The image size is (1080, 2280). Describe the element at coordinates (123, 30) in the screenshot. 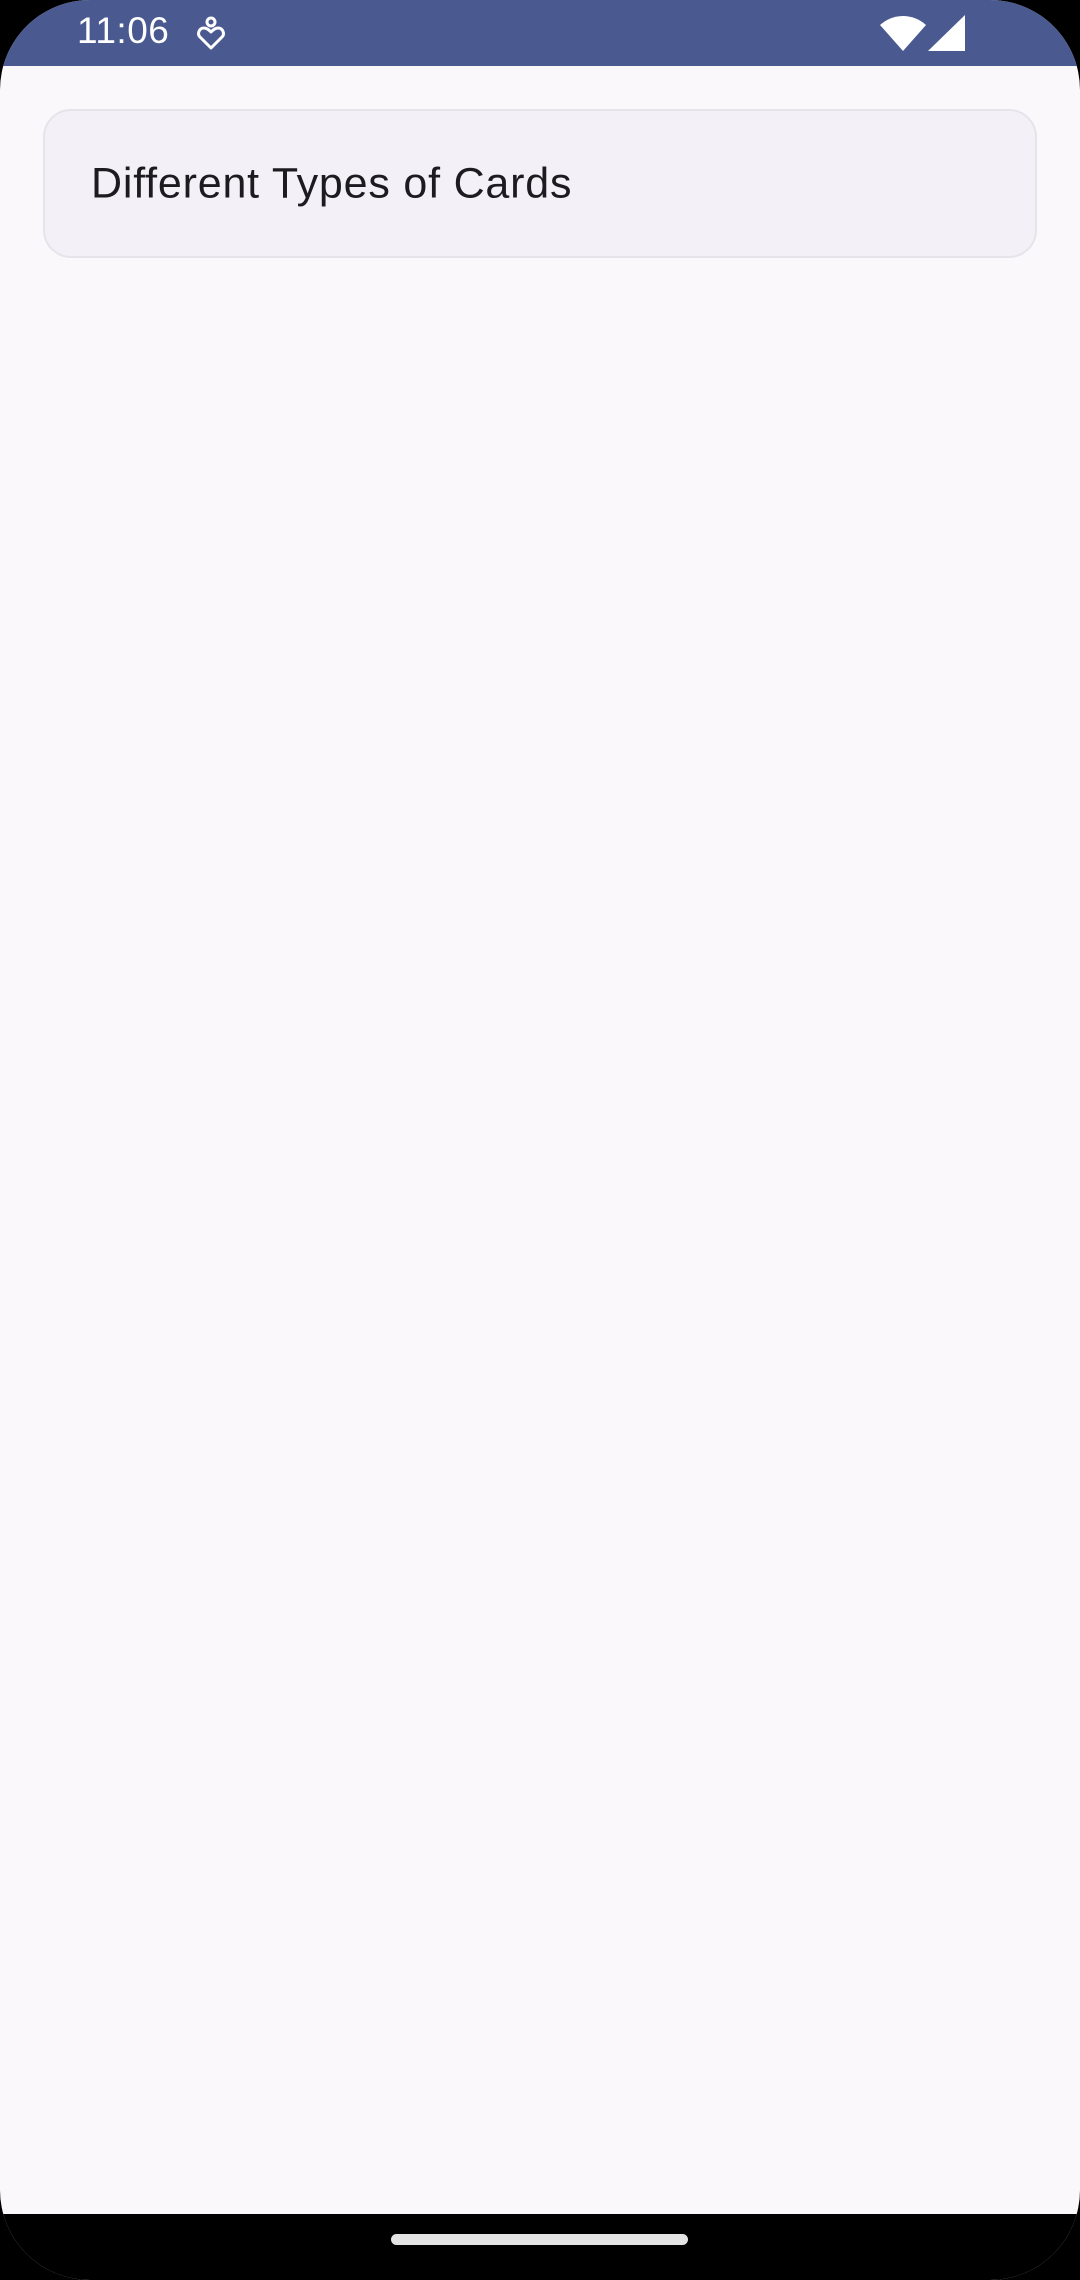

I see `status-time: 11:06` at that location.